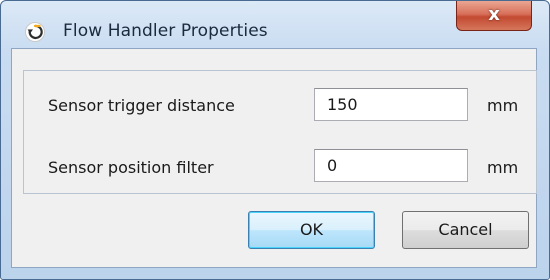 The height and width of the screenshot is (280, 550). What do you see at coordinates (391, 165) in the screenshot?
I see `sensor-position-filter-input` at bounding box center [391, 165].